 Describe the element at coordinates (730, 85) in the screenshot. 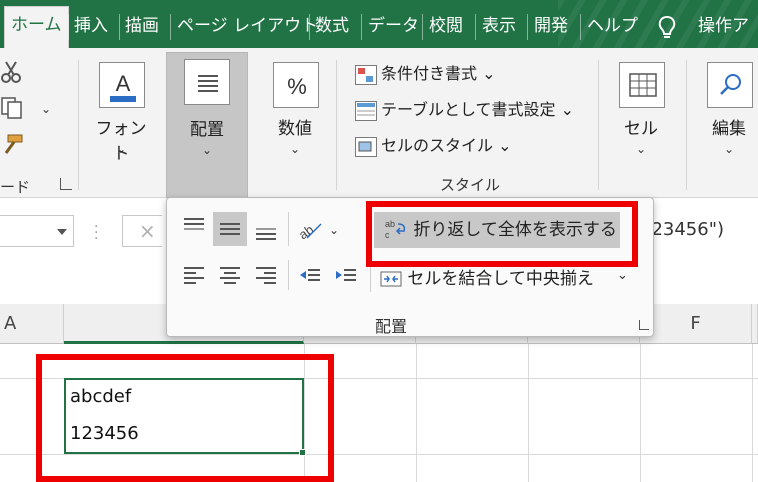

I see `search-icon` at that location.